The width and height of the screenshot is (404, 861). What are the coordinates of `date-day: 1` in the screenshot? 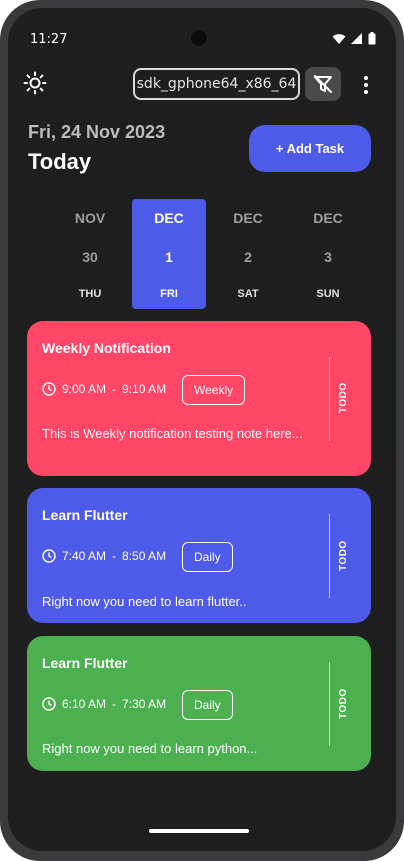 It's located at (169, 257).